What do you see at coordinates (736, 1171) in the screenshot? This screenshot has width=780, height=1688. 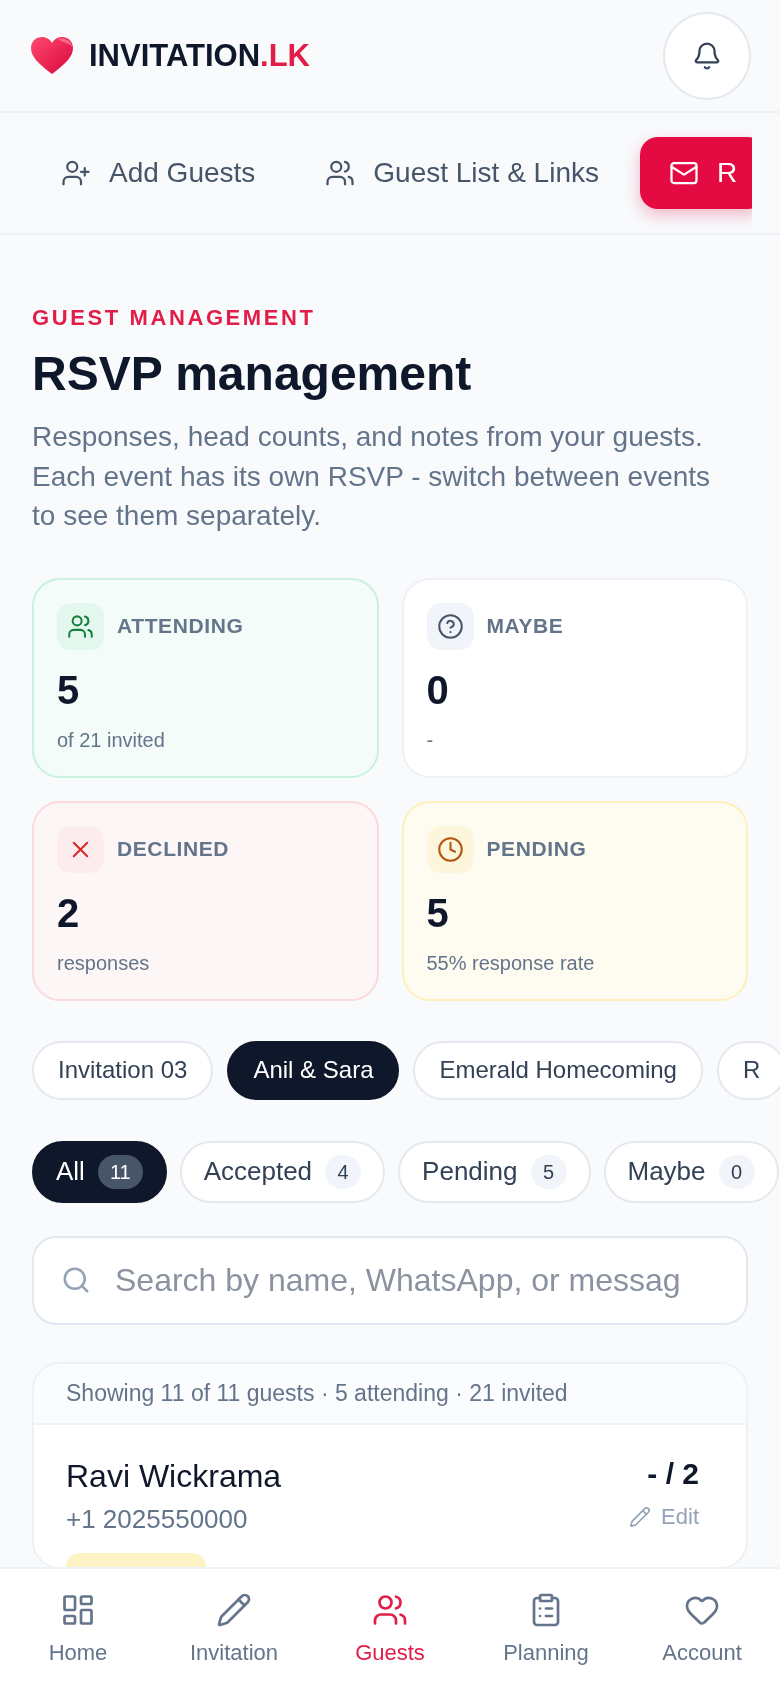 I see `count-badge: 0` at bounding box center [736, 1171].